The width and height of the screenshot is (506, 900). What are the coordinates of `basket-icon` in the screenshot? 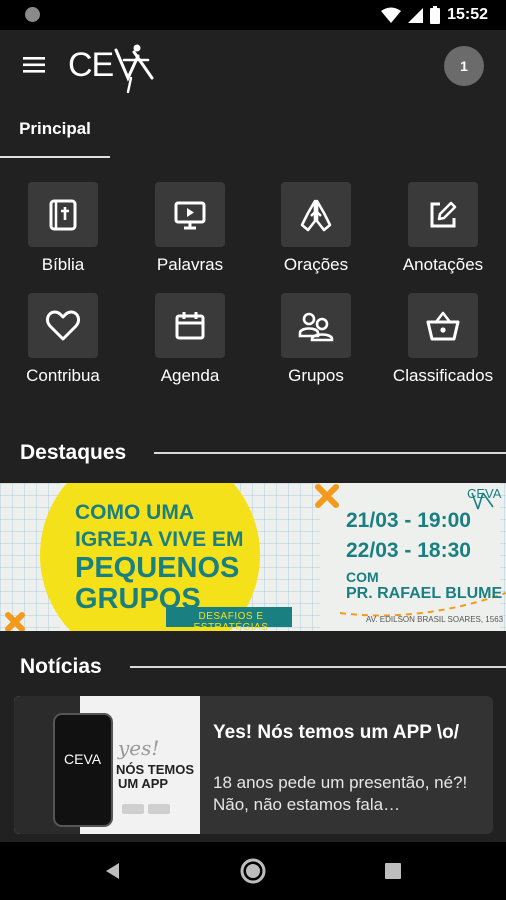 It's located at (443, 325).